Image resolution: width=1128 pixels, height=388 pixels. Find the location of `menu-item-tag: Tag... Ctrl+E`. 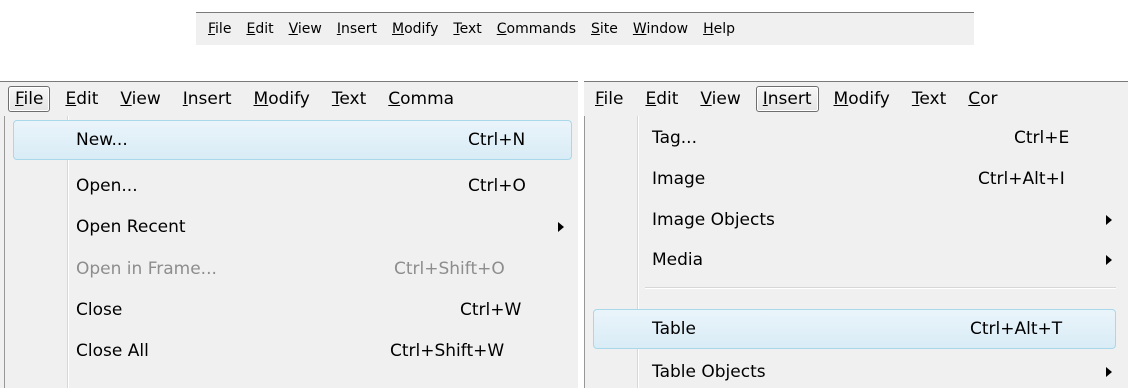

menu-item-tag: Tag... Ctrl+E is located at coordinates (854, 138).